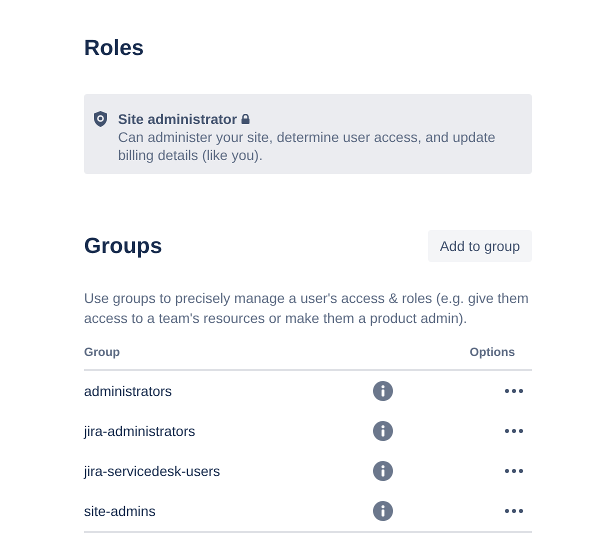 The image size is (603, 554). What do you see at coordinates (178, 119) in the screenshot?
I see `role-name: Site administrator` at bounding box center [178, 119].